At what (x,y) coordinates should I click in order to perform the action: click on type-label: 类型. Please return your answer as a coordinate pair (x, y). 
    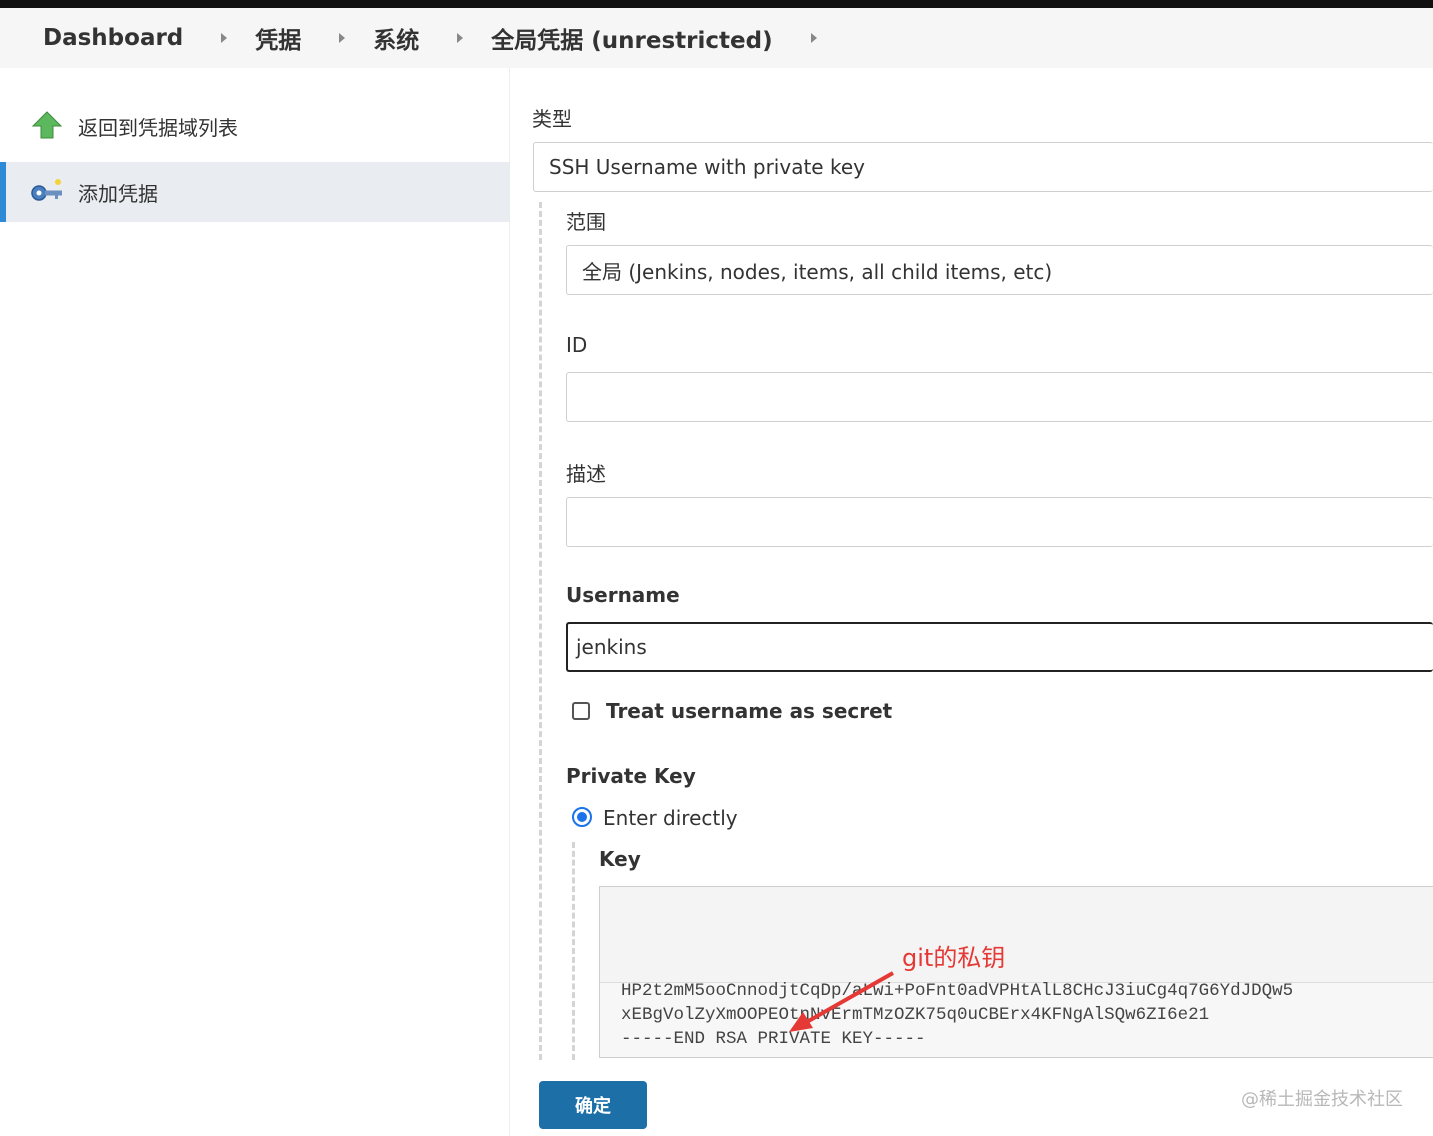
    Looking at the image, I should click on (552, 119).